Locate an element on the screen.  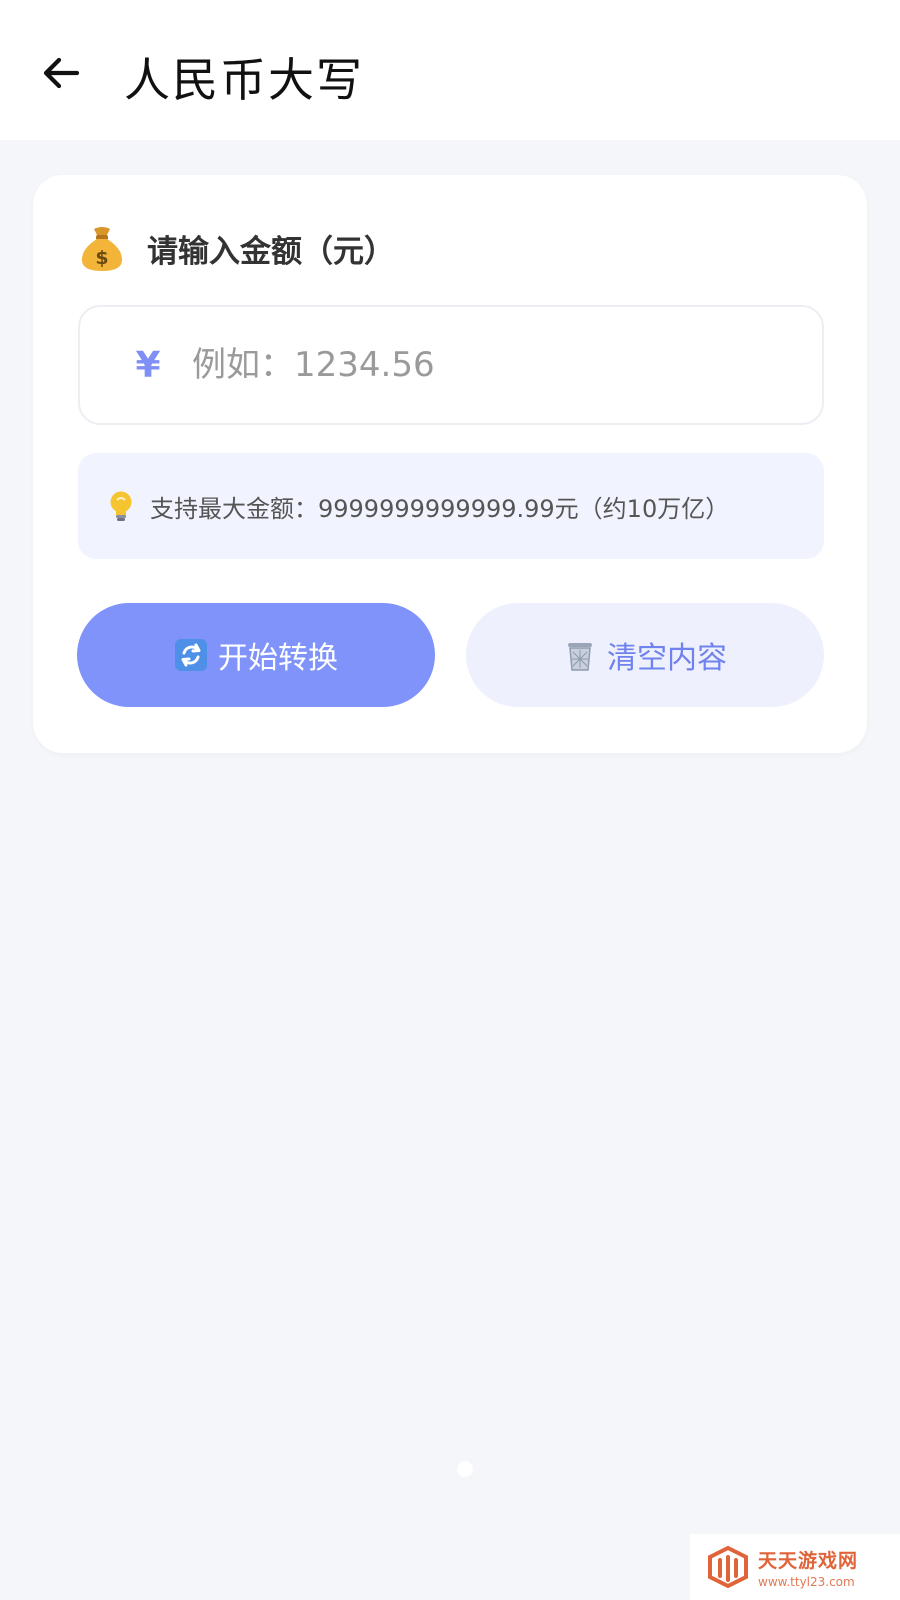
amount-input is located at coordinates (492, 365).